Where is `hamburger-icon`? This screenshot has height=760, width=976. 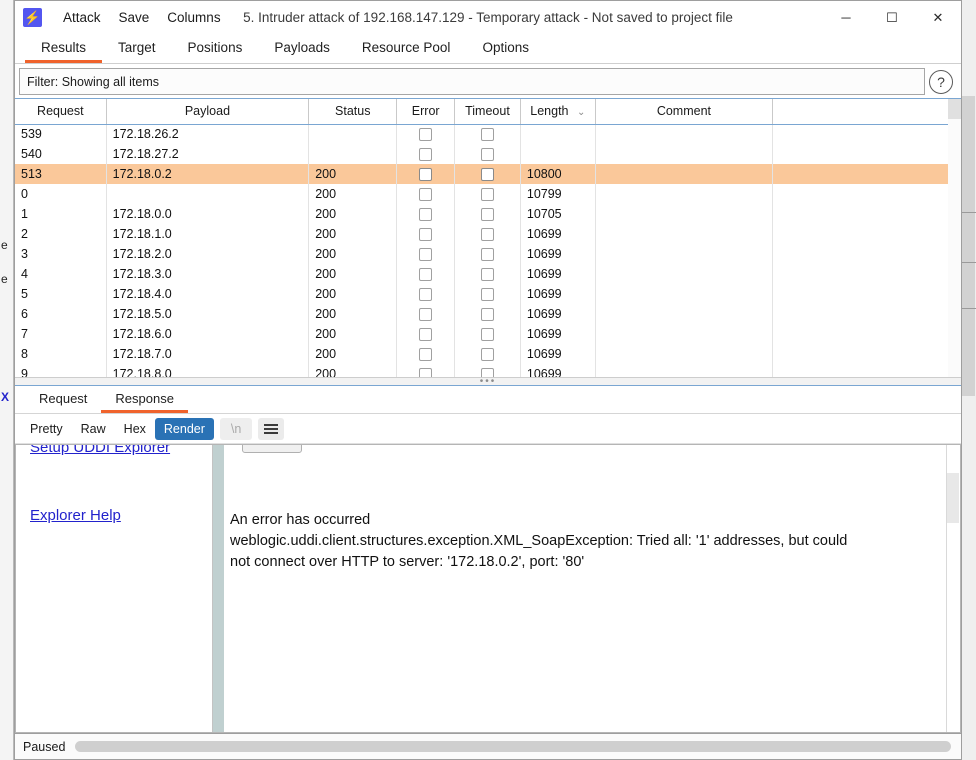 hamburger-icon is located at coordinates (271, 428).